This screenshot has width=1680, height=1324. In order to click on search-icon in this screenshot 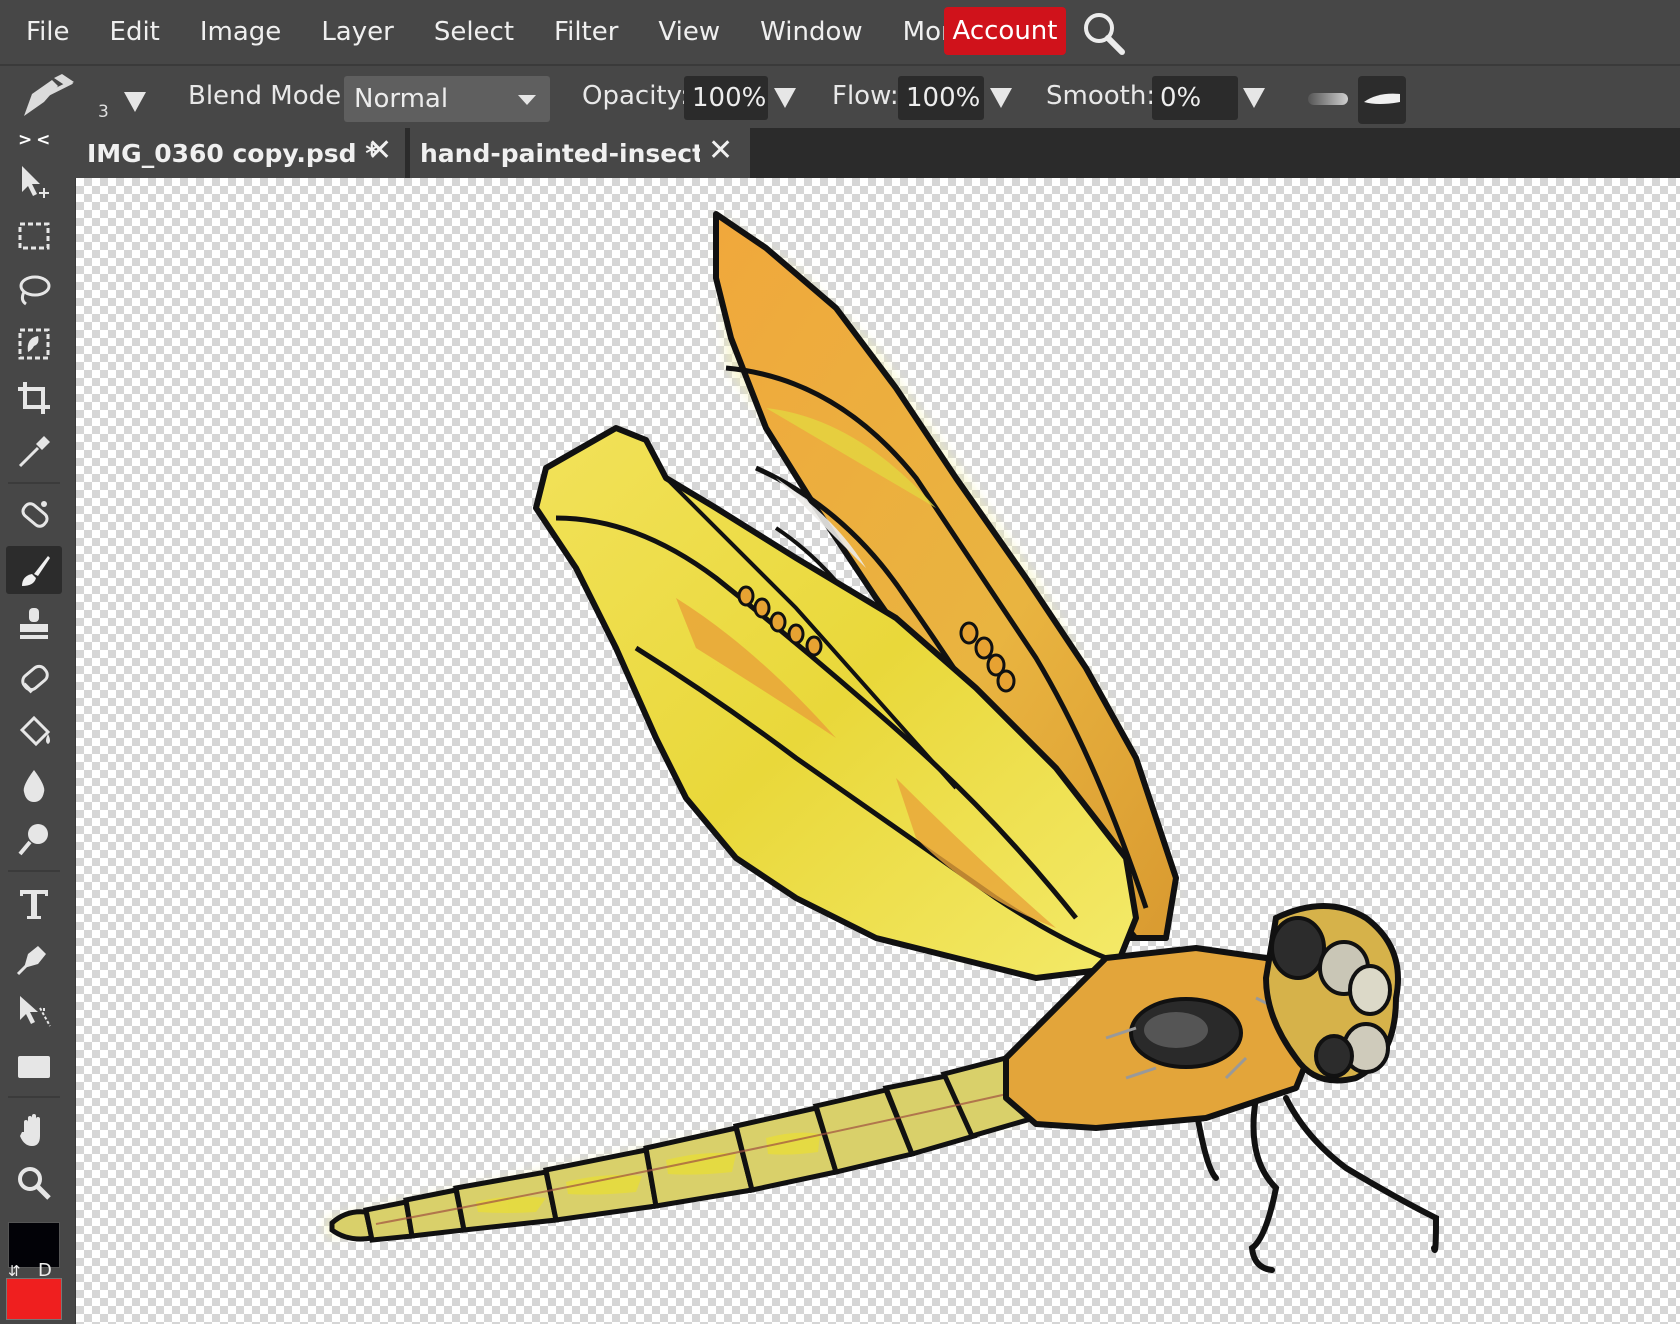, I will do `click(1104, 33)`.